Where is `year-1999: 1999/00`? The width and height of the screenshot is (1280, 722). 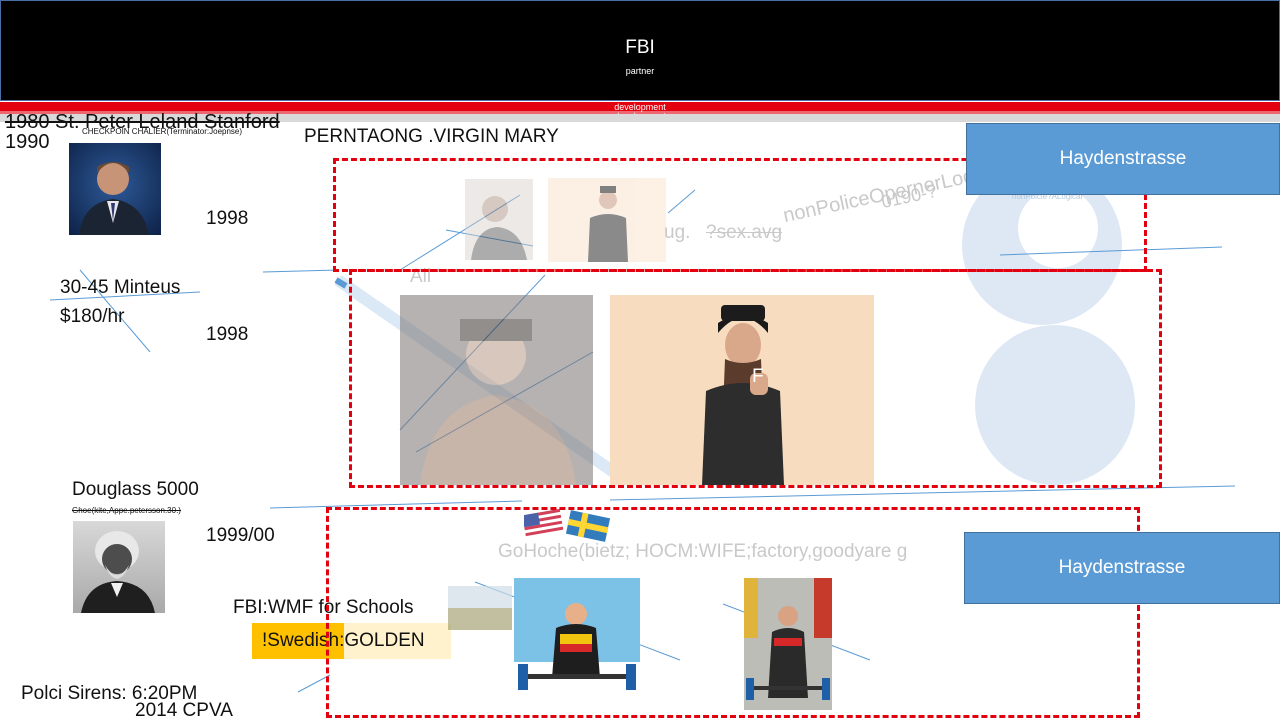
year-1999: 1999/00 is located at coordinates (240, 535).